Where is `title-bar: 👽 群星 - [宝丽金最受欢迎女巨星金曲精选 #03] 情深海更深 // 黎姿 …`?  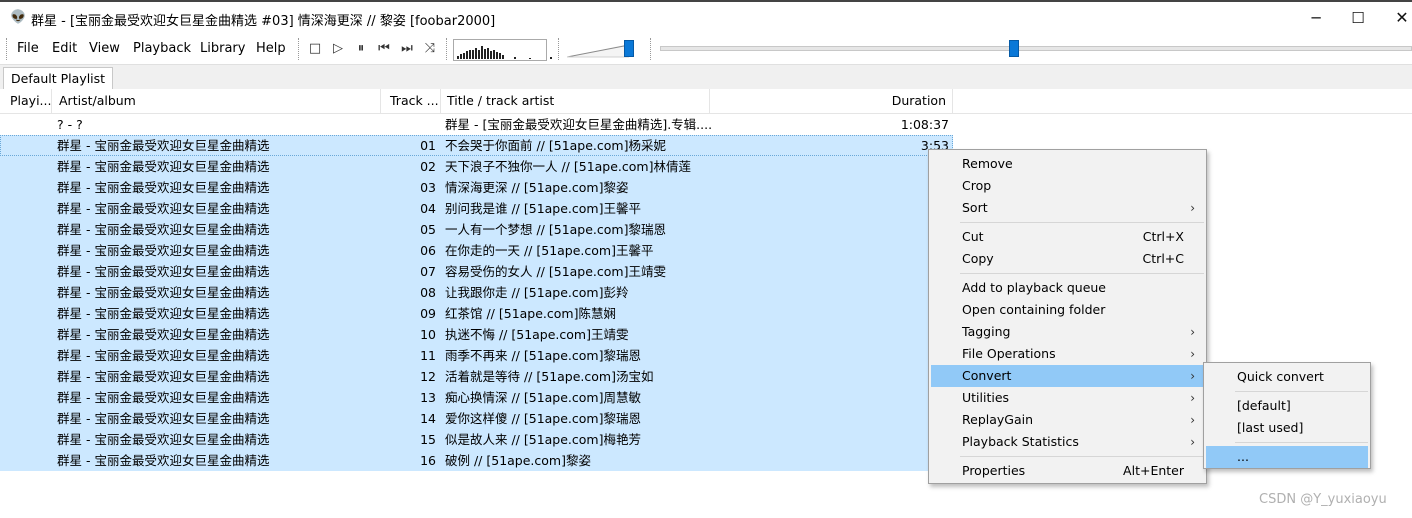
title-bar: 👽 群星 - [宝丽金最受欢迎女巨星金曲精选 #03] 情深海更深 // 黎姿 … is located at coordinates (706, 17).